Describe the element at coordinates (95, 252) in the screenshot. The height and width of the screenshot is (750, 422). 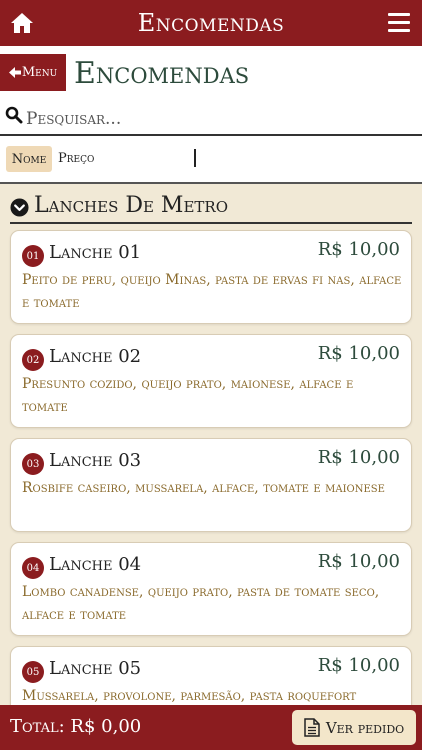
I see `item-name: Lanche 01` at that location.